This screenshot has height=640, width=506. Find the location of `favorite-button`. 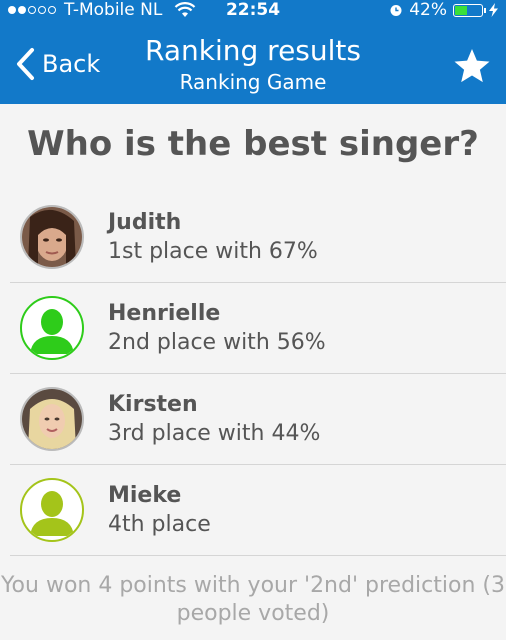

favorite-button is located at coordinates (472, 66).